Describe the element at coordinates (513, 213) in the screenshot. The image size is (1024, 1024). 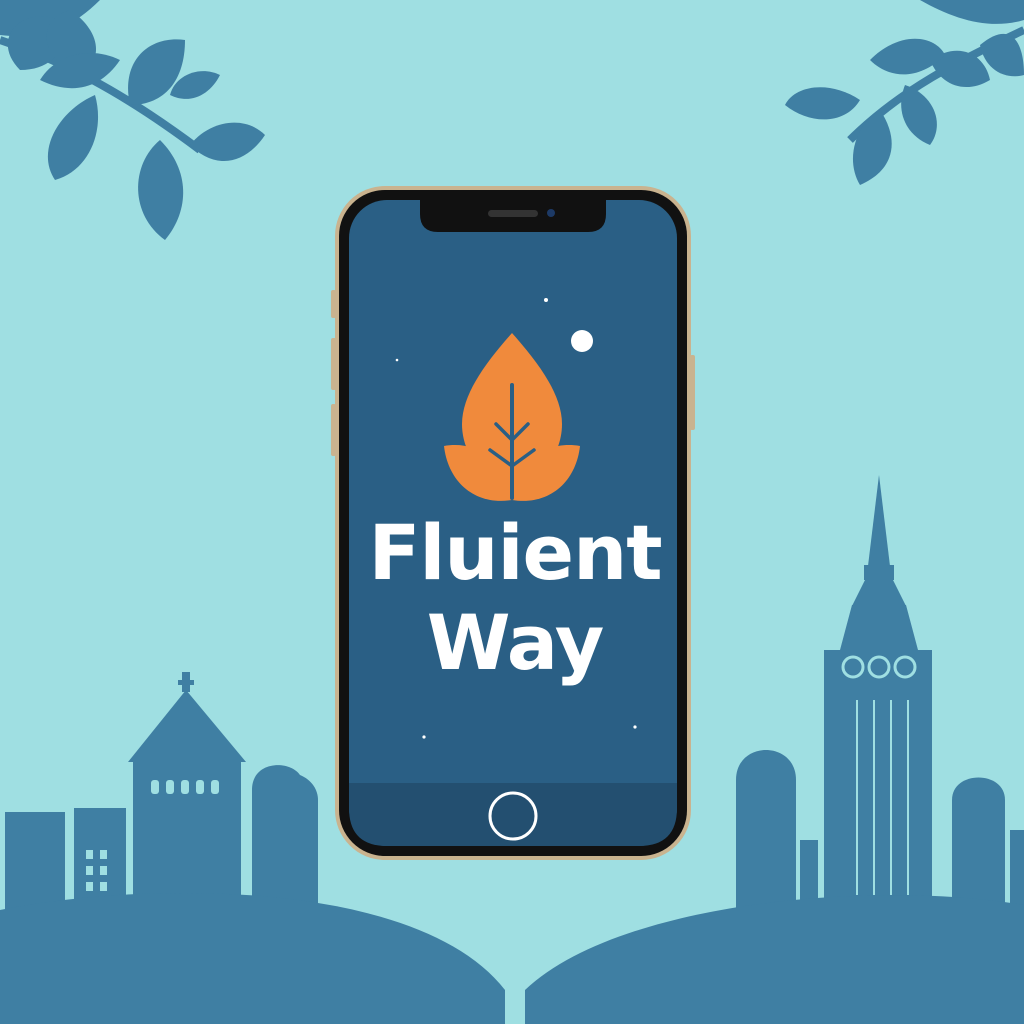
I see `speaker-grille` at that location.